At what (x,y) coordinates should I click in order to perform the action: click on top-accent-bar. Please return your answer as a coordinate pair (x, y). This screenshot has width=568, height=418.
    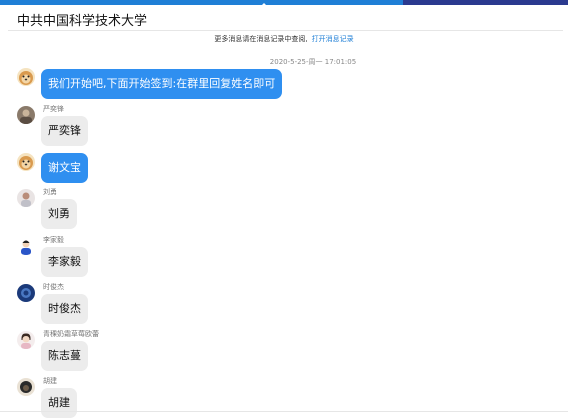
    Looking at the image, I should click on (284, 4).